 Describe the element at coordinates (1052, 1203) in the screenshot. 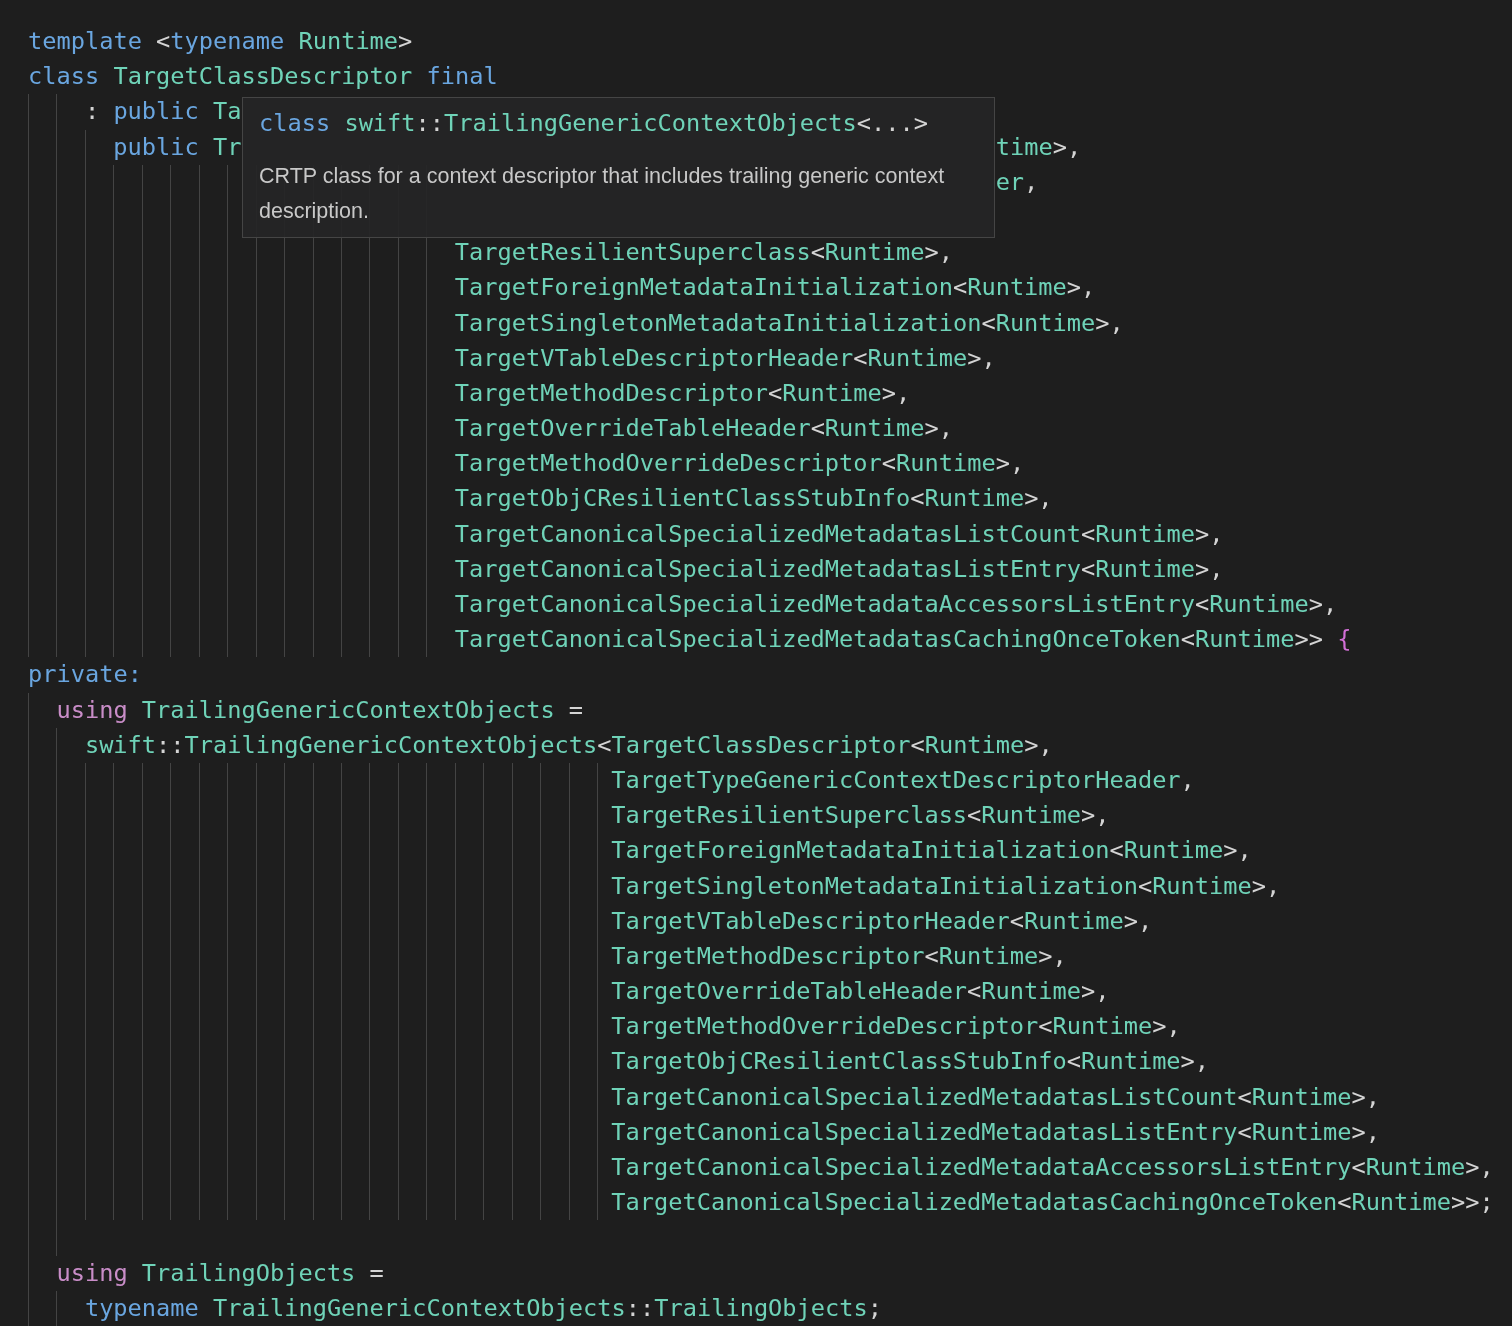

I see `code-line: TargetCanonicalSpecializedMetadatasCachingOnceToken<Runtime>>;` at that location.